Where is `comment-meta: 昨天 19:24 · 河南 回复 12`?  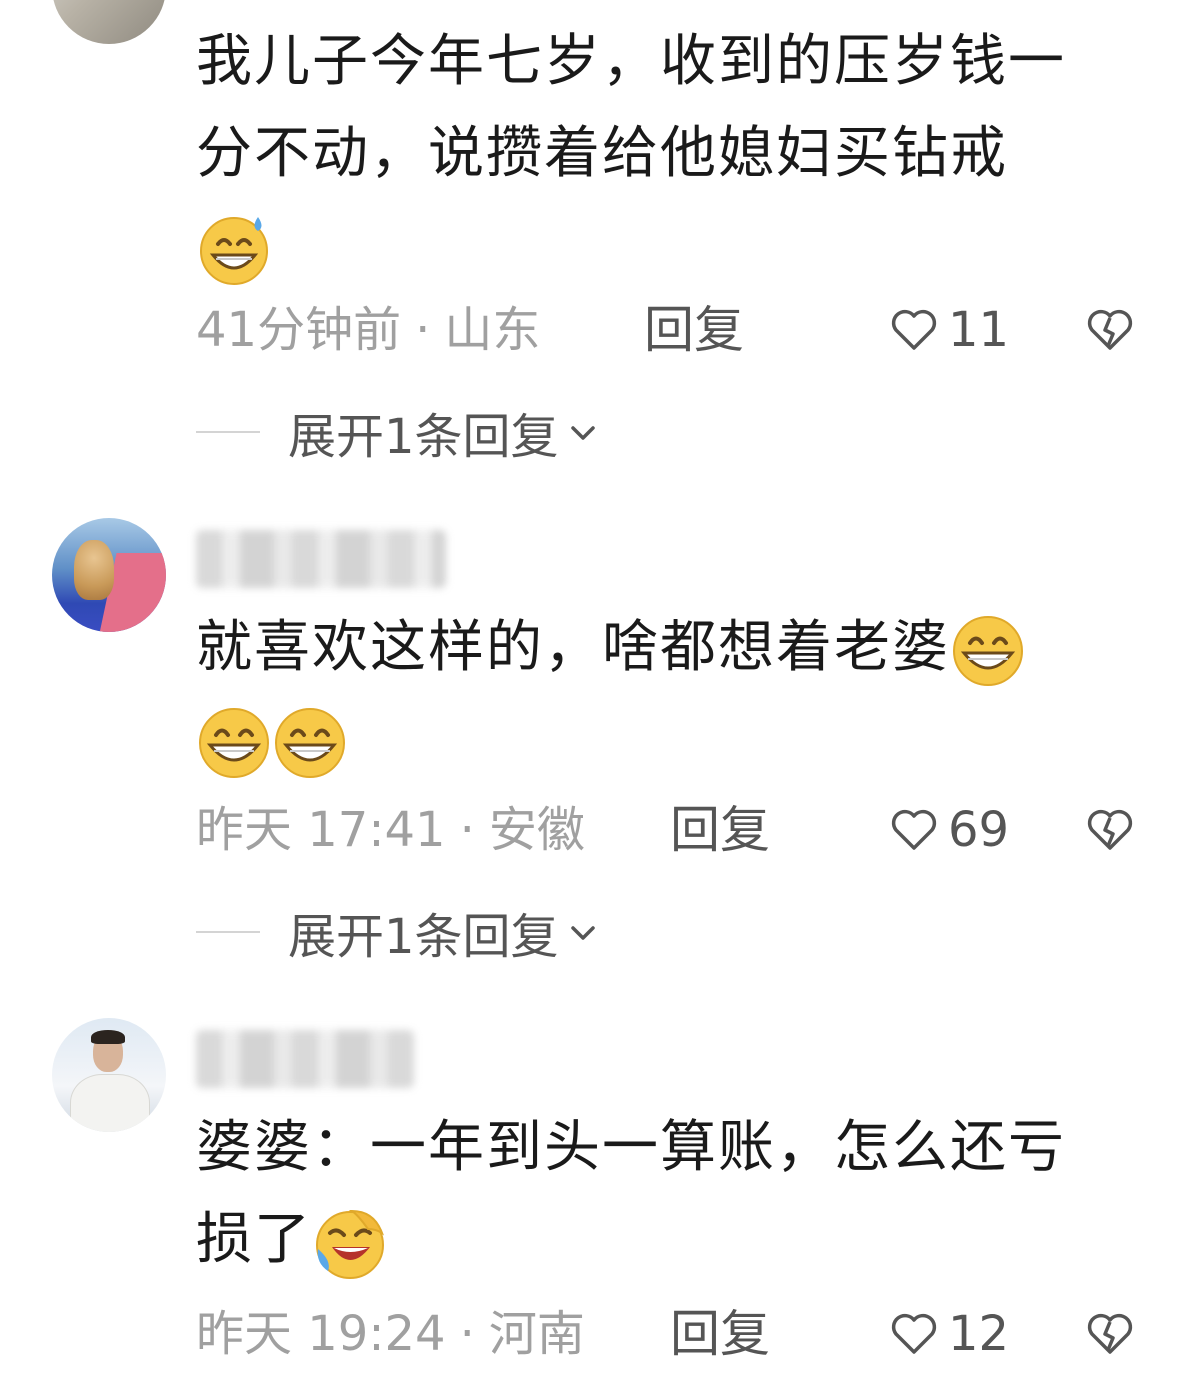 comment-meta: 昨天 19:24 · 河南 回复 12 is located at coordinates (676, 1334).